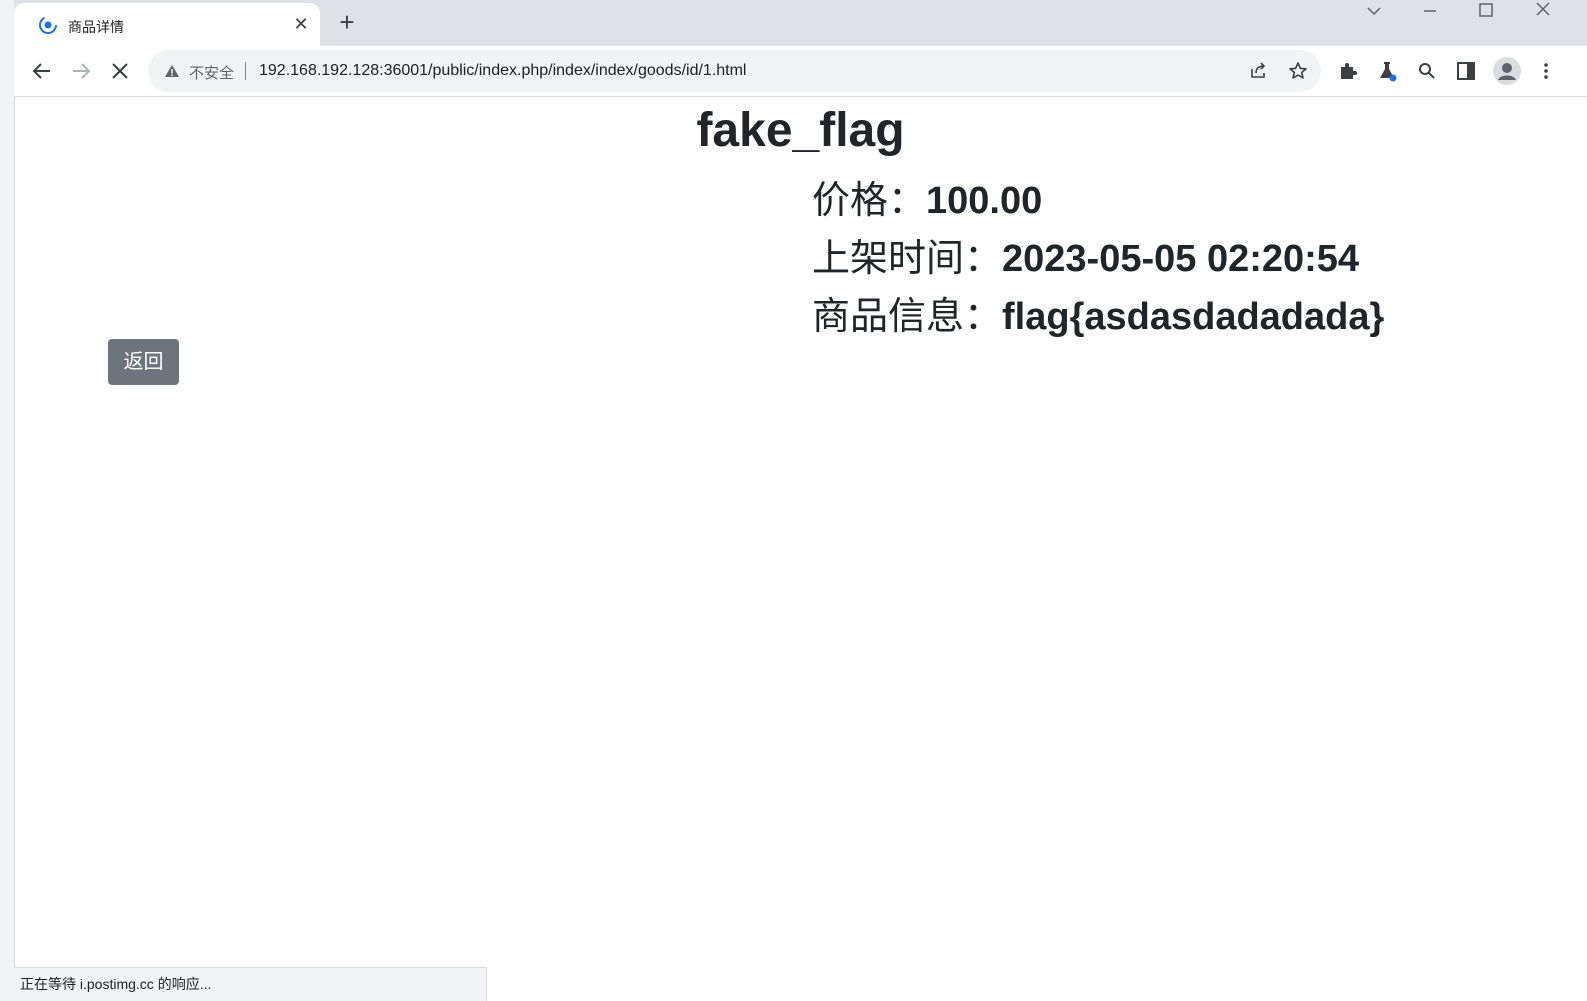 This screenshot has height=1001, width=1587. I want to click on loading-spinner-icon, so click(48, 25).